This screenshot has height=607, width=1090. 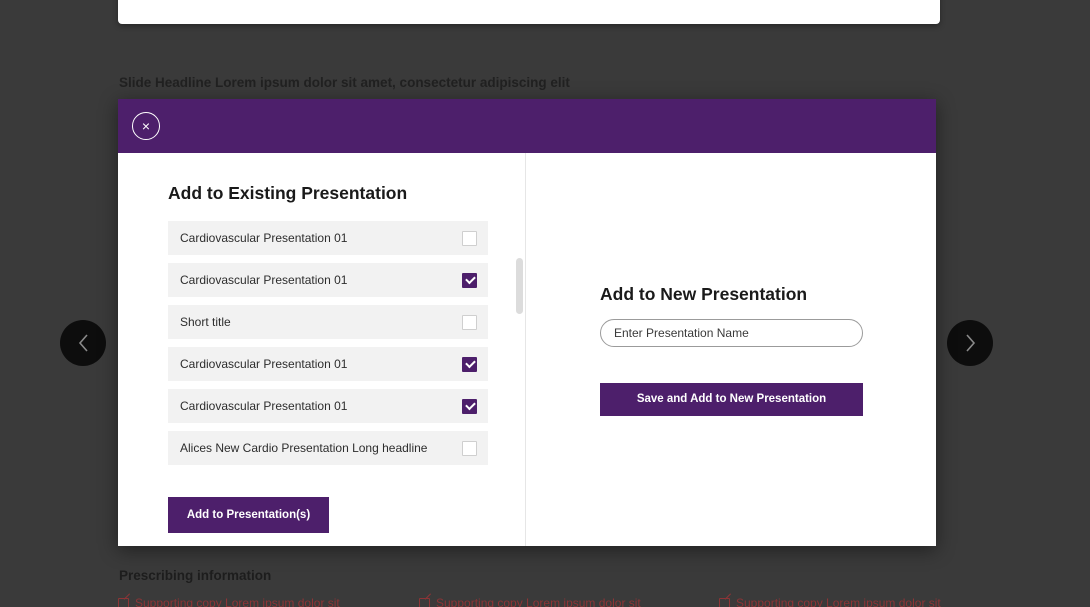 What do you see at coordinates (519, 401) in the screenshot?
I see `scrollbar` at bounding box center [519, 401].